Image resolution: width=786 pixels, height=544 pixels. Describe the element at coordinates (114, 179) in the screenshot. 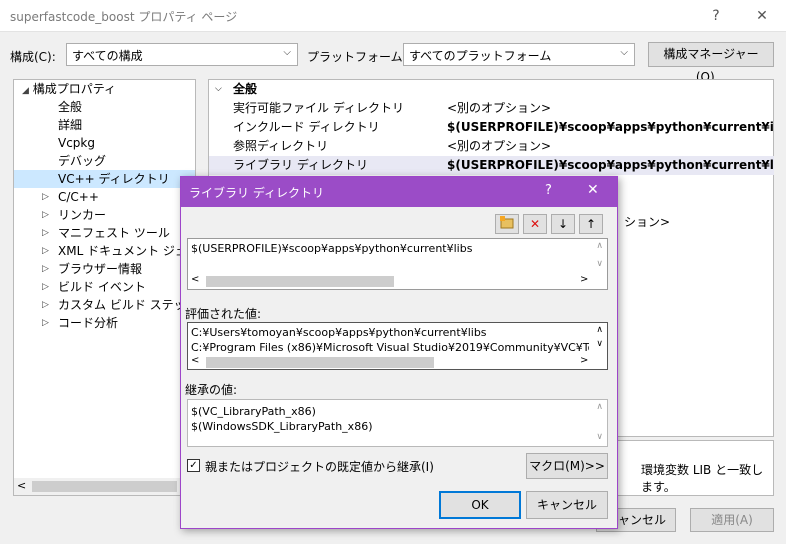

I see `tree-item-label: VC++ ディレクトリ` at that location.